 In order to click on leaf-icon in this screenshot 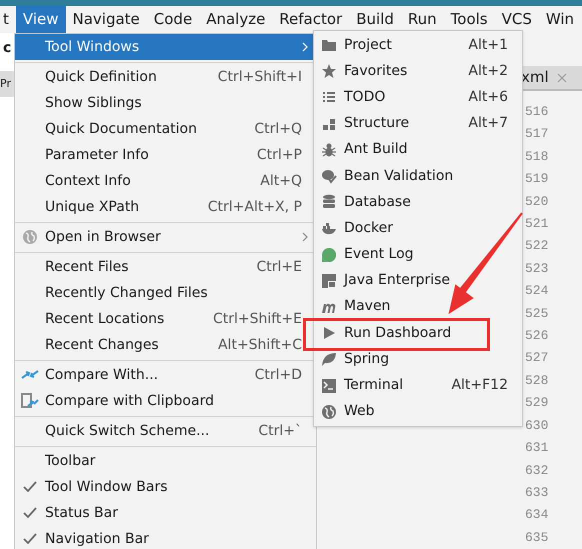, I will do `click(329, 359)`.